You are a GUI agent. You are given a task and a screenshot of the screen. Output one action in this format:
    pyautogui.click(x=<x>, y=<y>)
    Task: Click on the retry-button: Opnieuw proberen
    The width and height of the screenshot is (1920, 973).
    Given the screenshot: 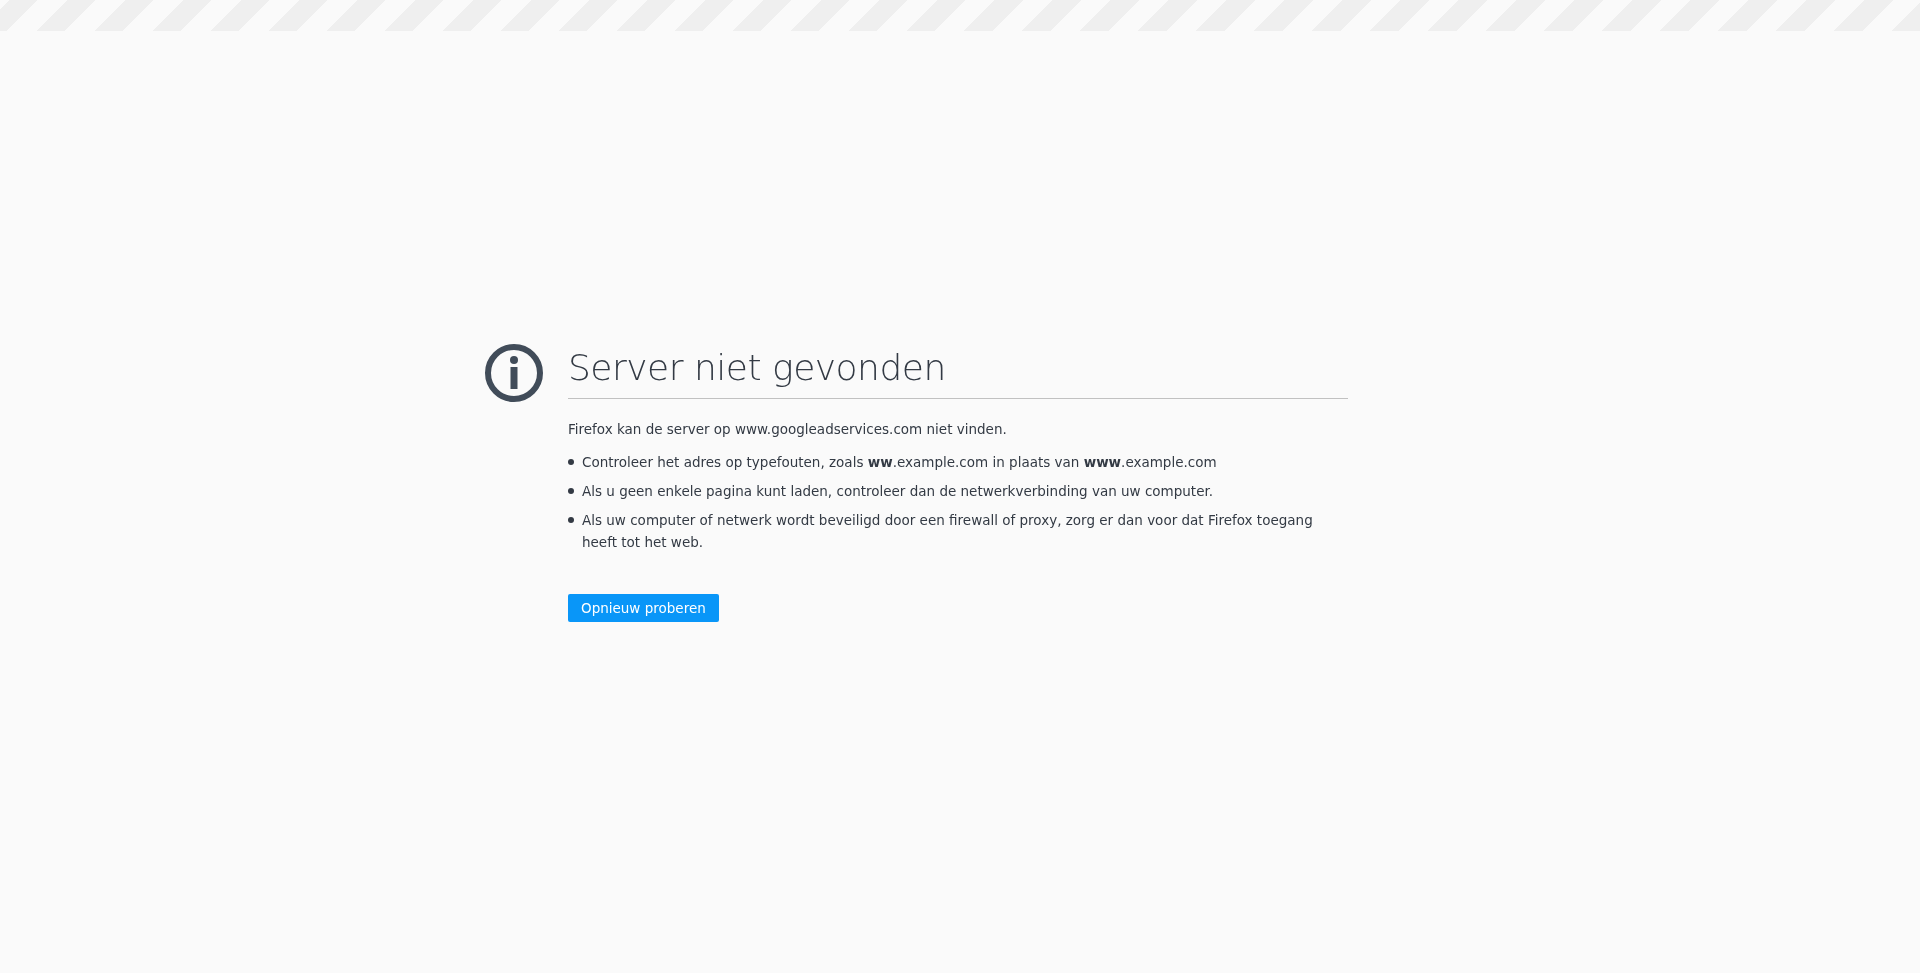 What is the action you would take?
    pyautogui.click(x=643, y=608)
    